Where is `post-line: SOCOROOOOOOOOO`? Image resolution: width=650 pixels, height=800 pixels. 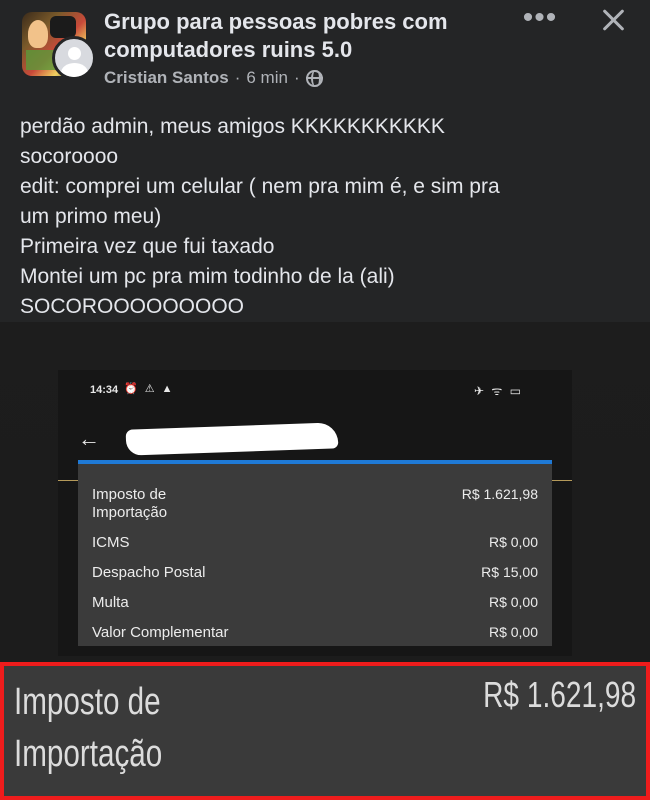
post-line: SOCOROOOOOOOOO is located at coordinates (132, 306).